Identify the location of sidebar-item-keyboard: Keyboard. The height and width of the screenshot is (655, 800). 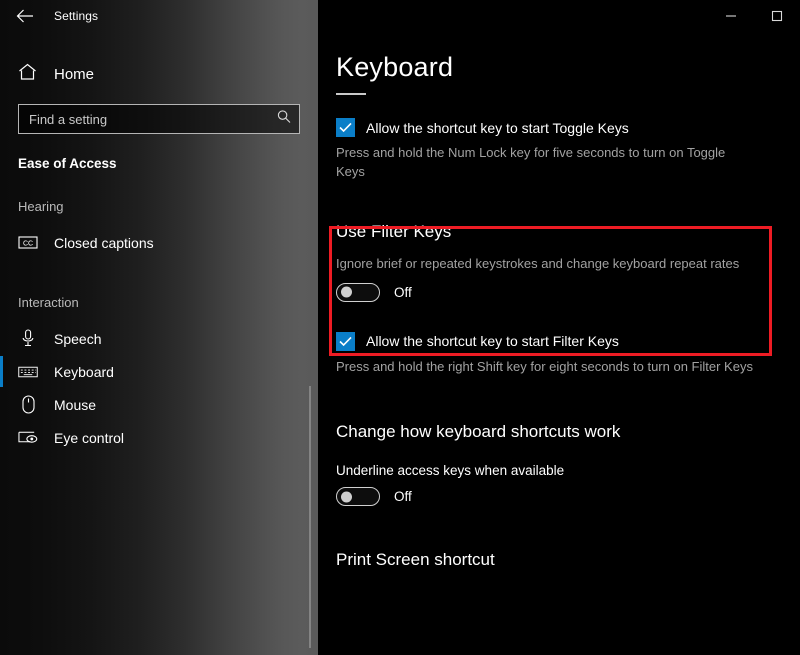
(159, 371).